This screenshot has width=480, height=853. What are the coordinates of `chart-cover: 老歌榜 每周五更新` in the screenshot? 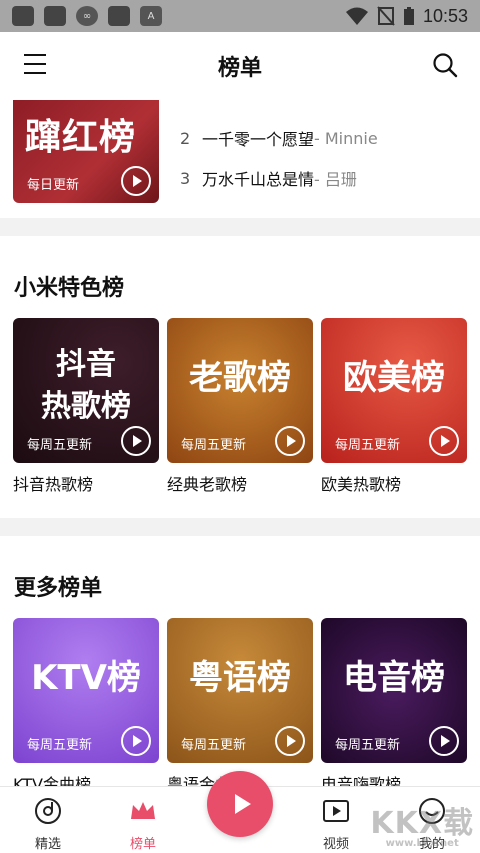 It's located at (240, 390).